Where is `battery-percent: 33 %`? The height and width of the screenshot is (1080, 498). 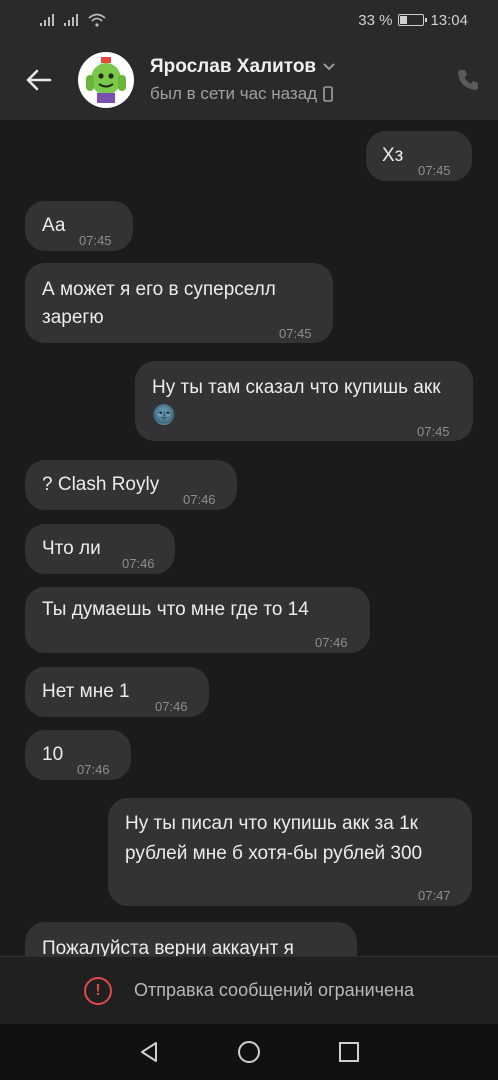 battery-percent: 33 % is located at coordinates (375, 20).